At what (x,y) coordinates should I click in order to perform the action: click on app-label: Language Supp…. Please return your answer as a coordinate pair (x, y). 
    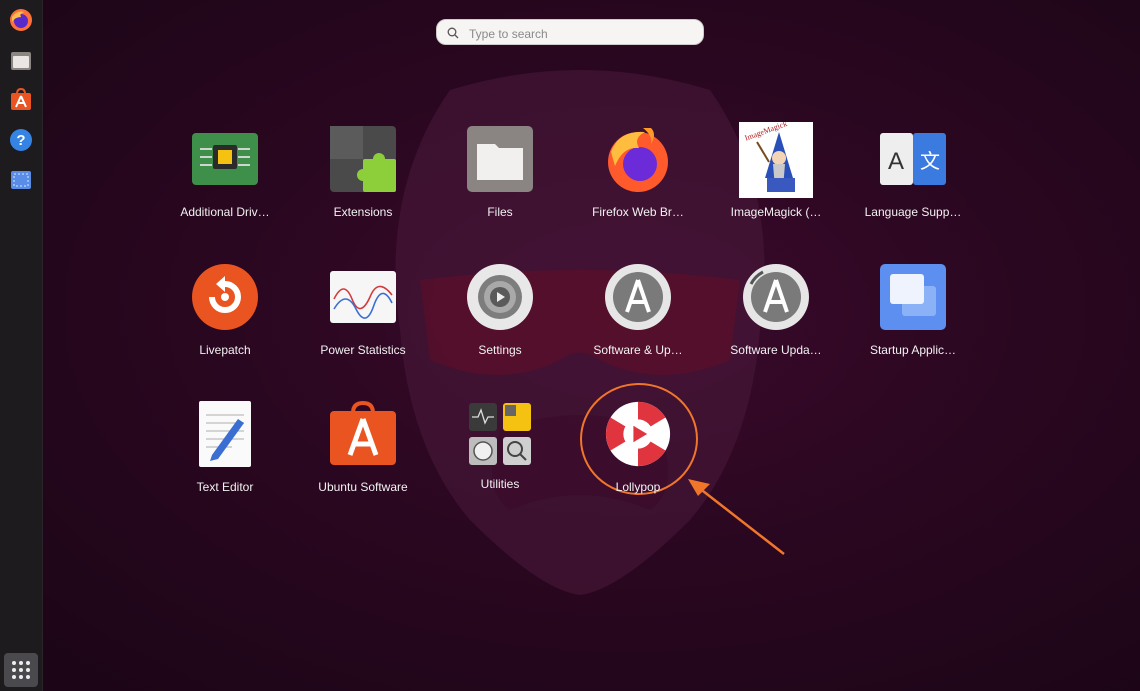
    Looking at the image, I should click on (913, 212).